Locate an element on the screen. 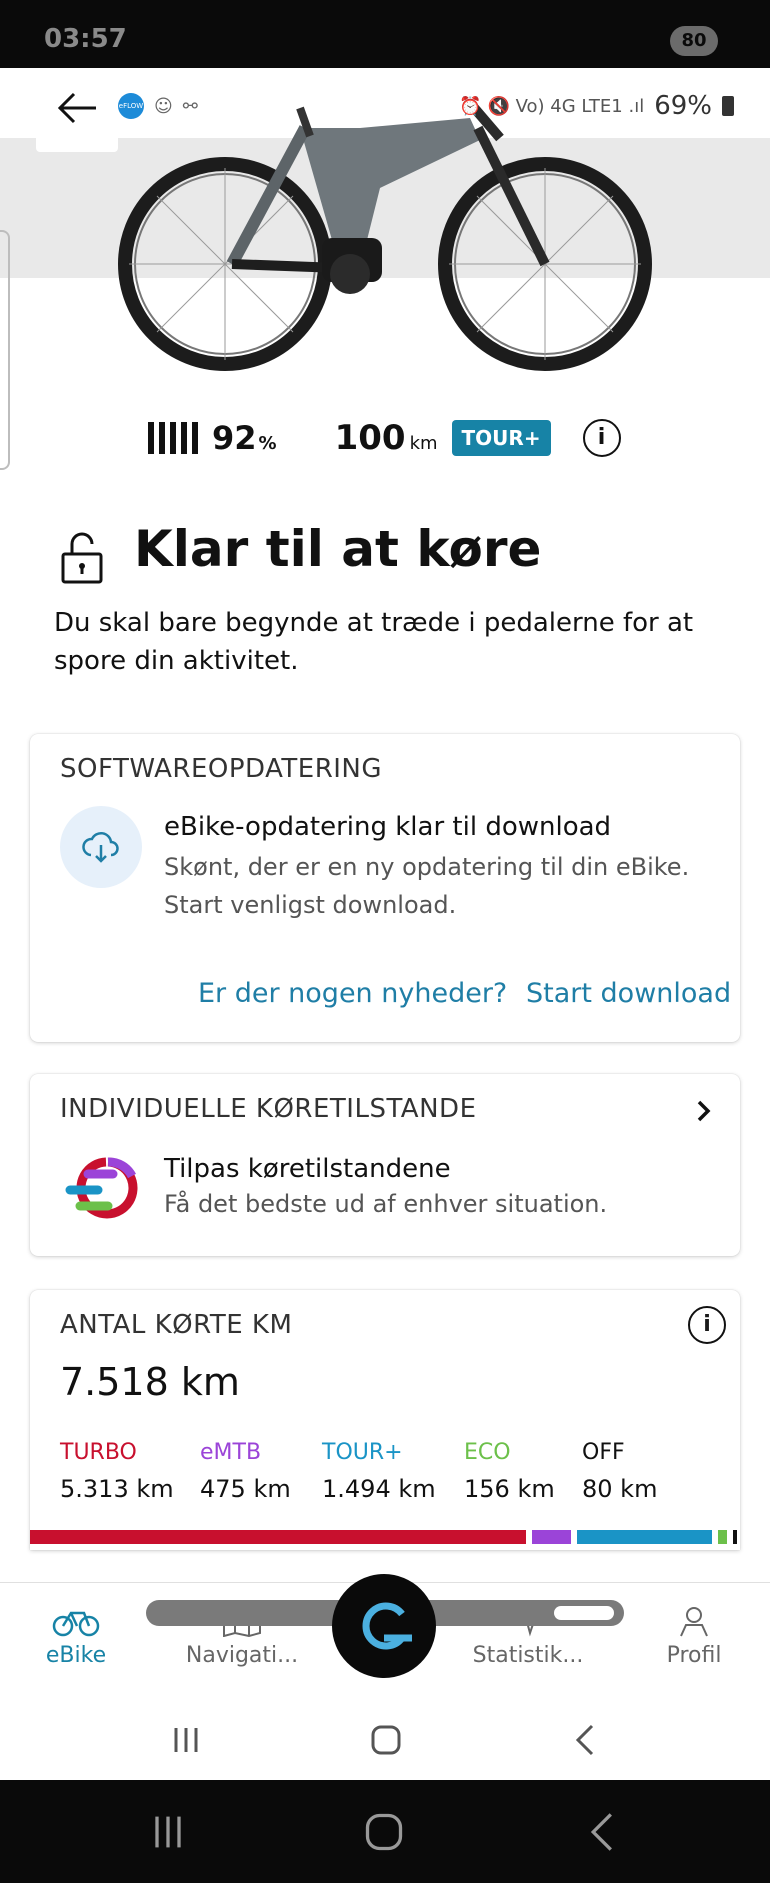 This screenshot has width=770, height=1883. nav-label: eBike is located at coordinates (76, 1655).